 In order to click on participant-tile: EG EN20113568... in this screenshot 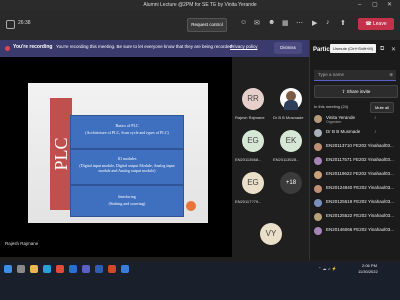, I will do `click(252, 145)`.